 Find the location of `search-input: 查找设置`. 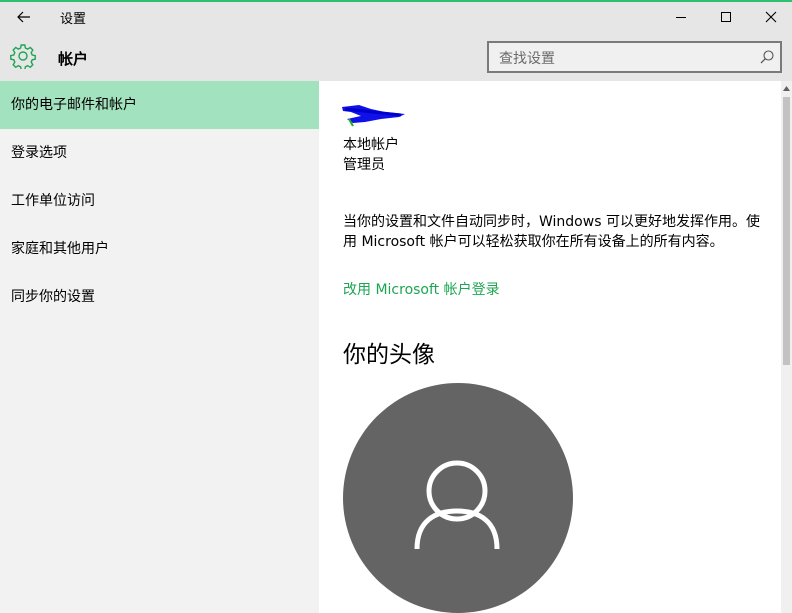

search-input: 查找设置 is located at coordinates (527, 58).